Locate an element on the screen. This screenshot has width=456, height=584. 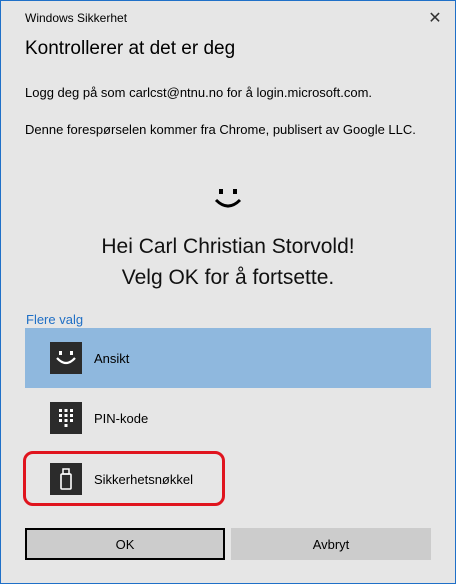
close-icon: ✕ is located at coordinates (435, 18).